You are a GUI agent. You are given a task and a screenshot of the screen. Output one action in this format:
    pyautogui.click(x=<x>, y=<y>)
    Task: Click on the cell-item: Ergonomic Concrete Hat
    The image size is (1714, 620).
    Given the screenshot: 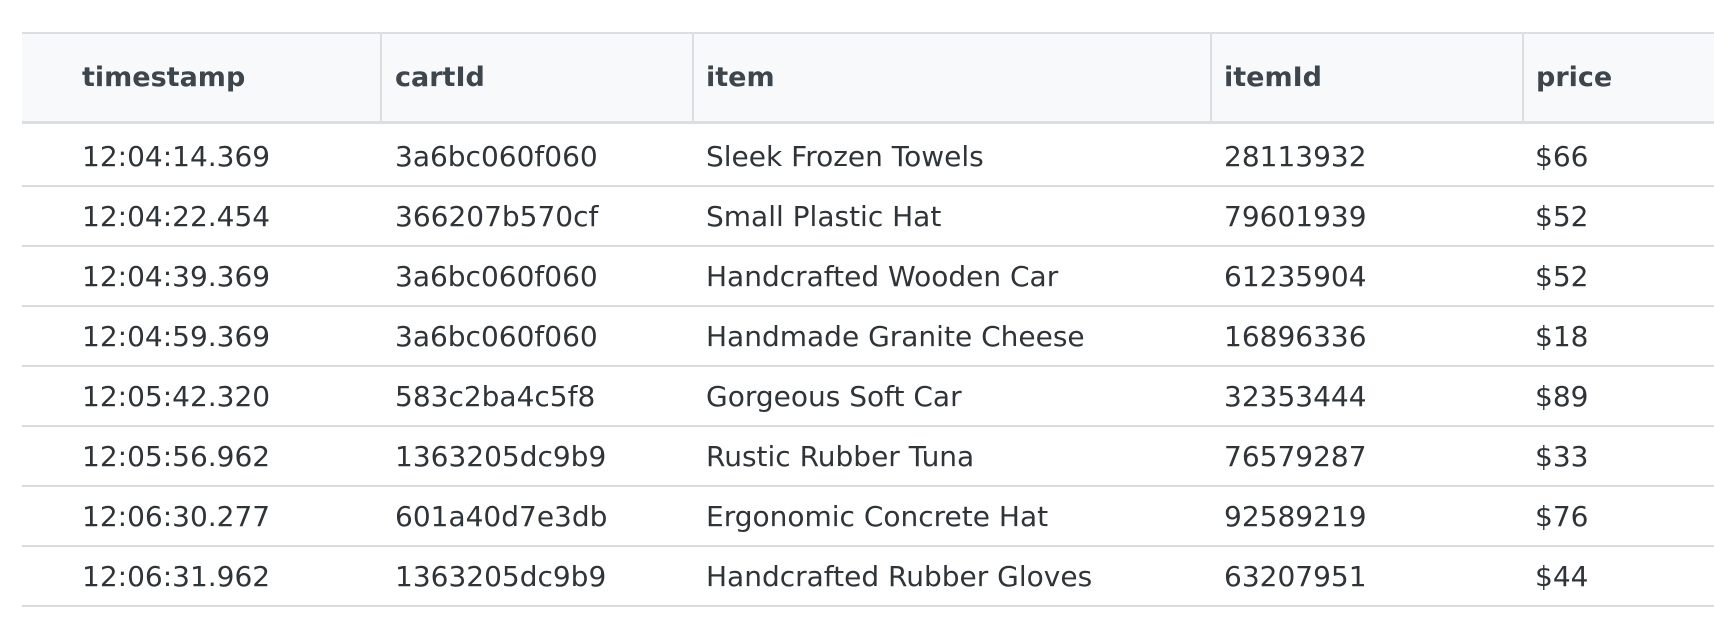 What is the action you would take?
    pyautogui.click(x=877, y=516)
    